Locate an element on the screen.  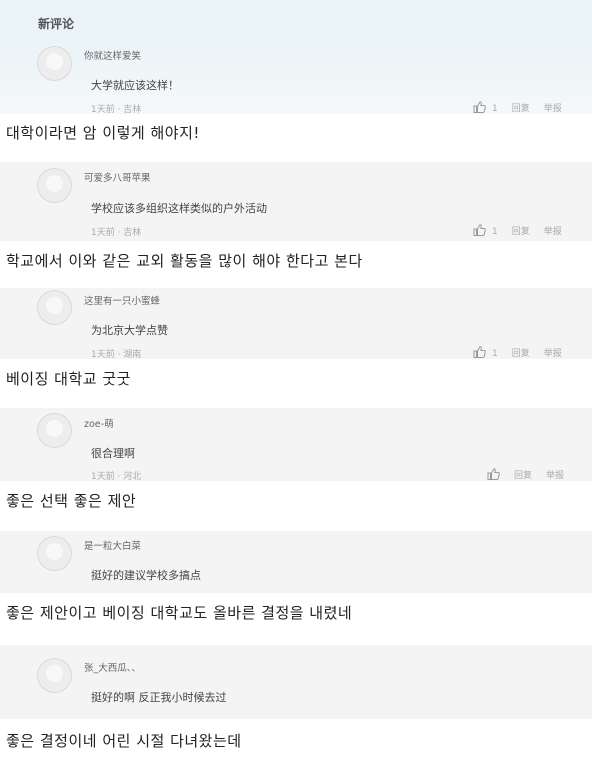
comment-actions: 回复 举报 is located at coordinates (525, 474).